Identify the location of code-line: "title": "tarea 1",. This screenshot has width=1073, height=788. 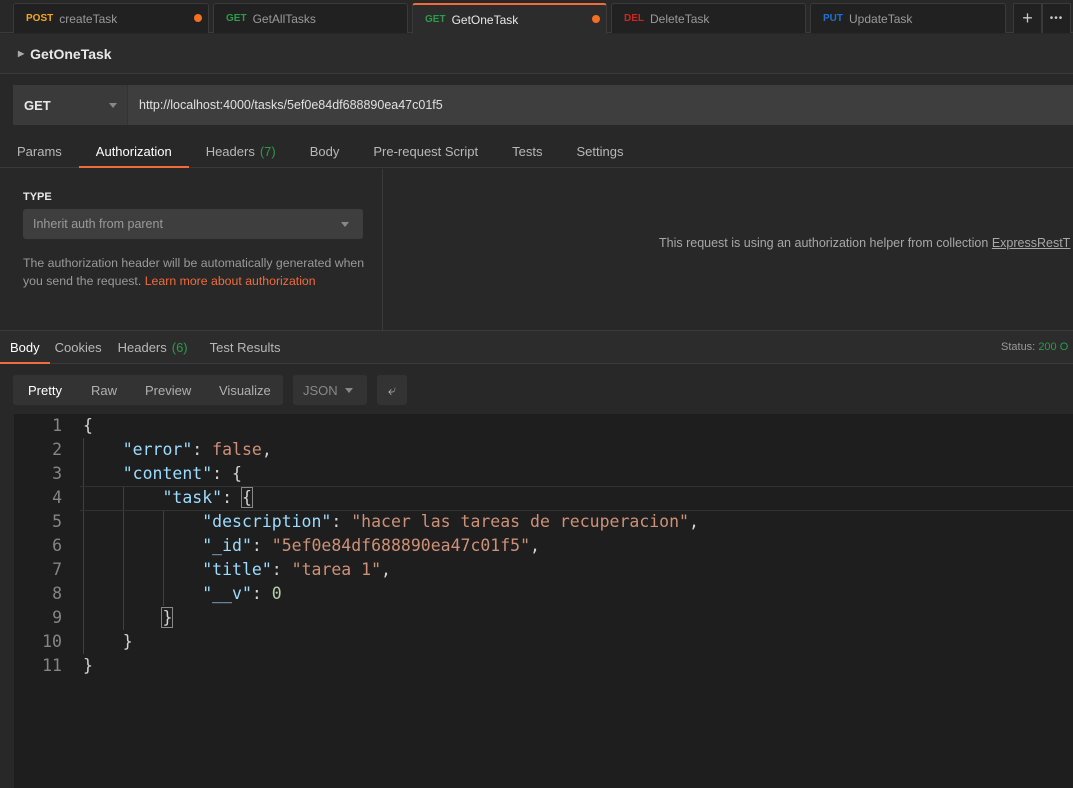
(296, 569).